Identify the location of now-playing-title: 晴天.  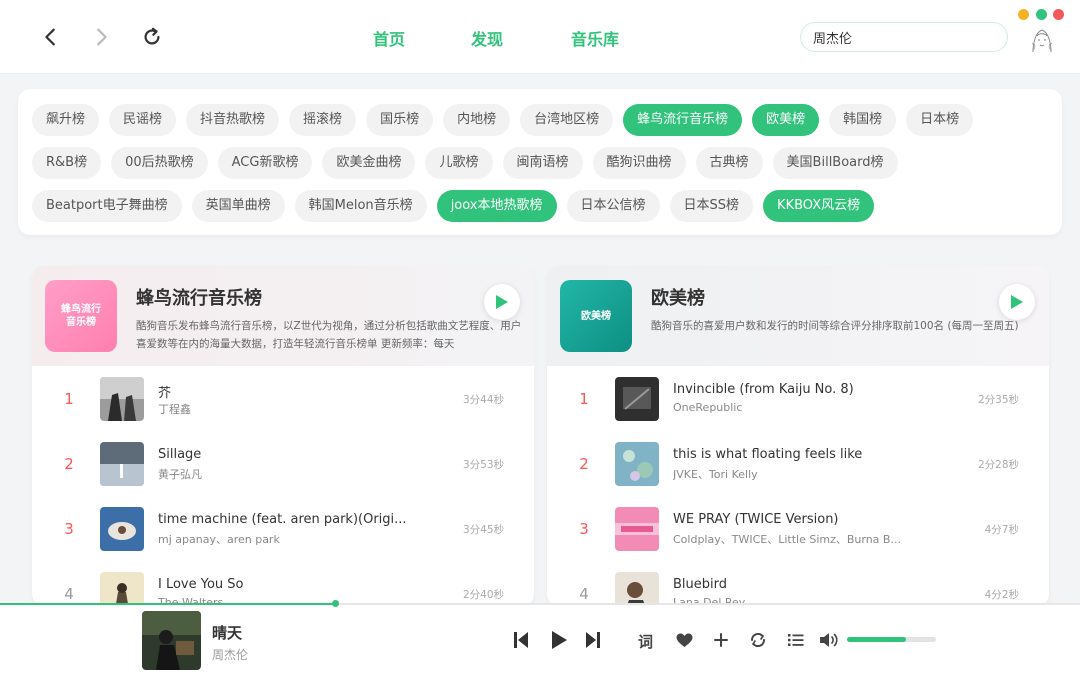
(227, 632).